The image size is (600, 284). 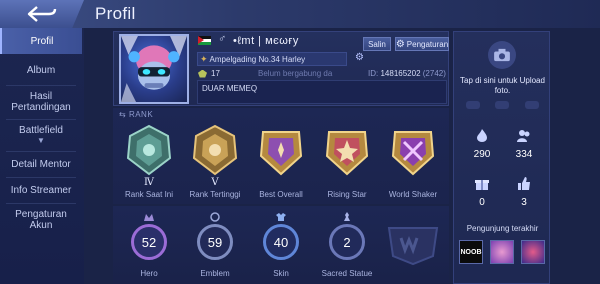 I want to click on sidebar-item-label: Info Streamer, so click(x=41, y=190).